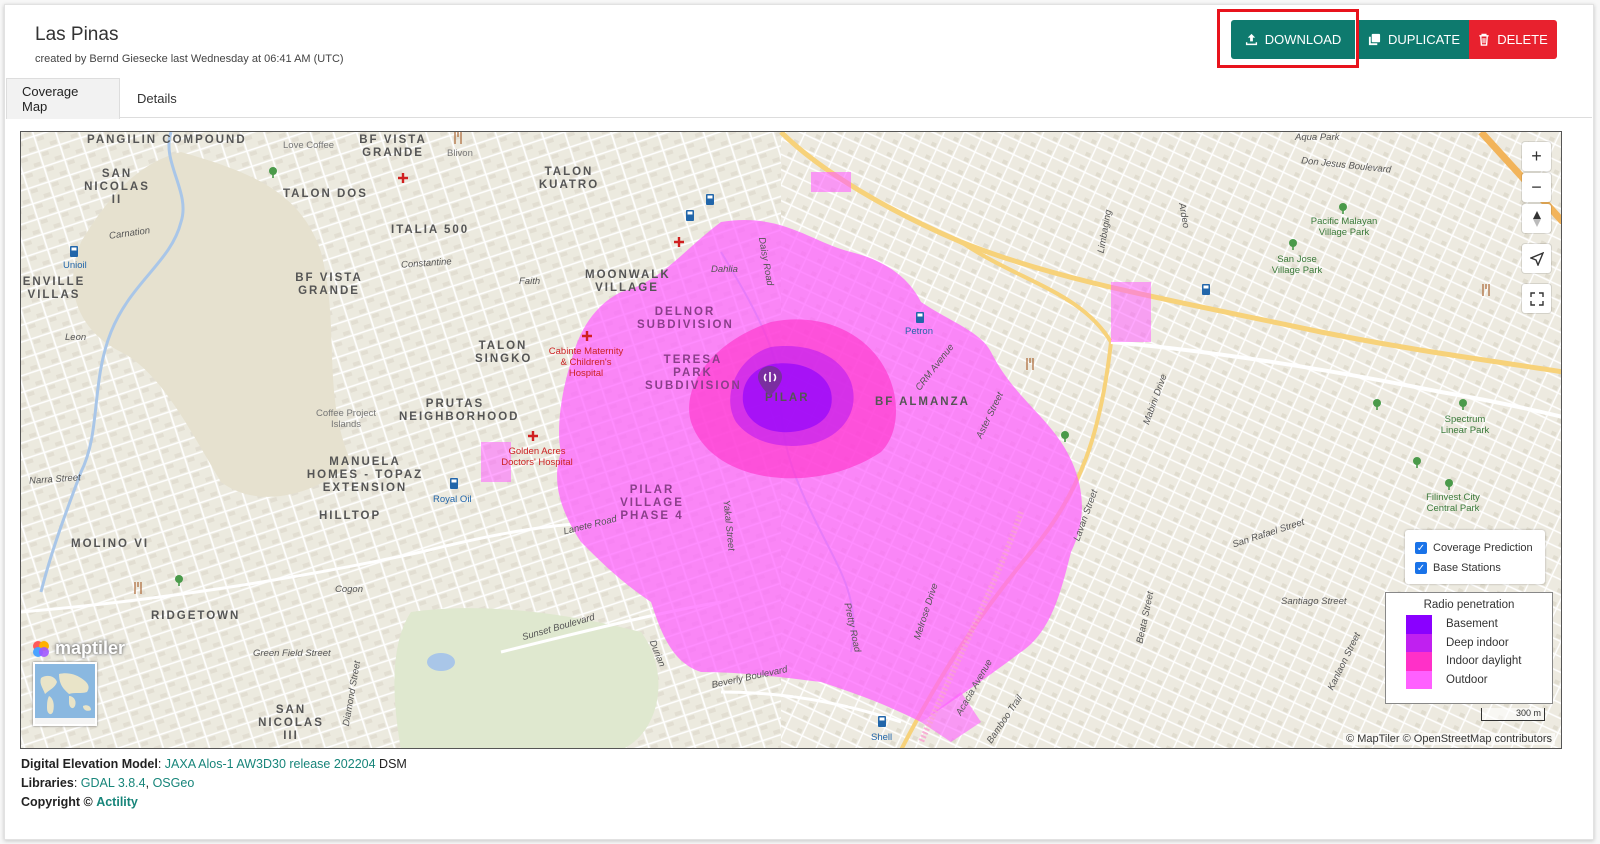 Image resolution: width=1600 pixels, height=844 pixels. Describe the element at coordinates (1314, 601) in the screenshot. I see `road-label: Santiago Street` at that location.